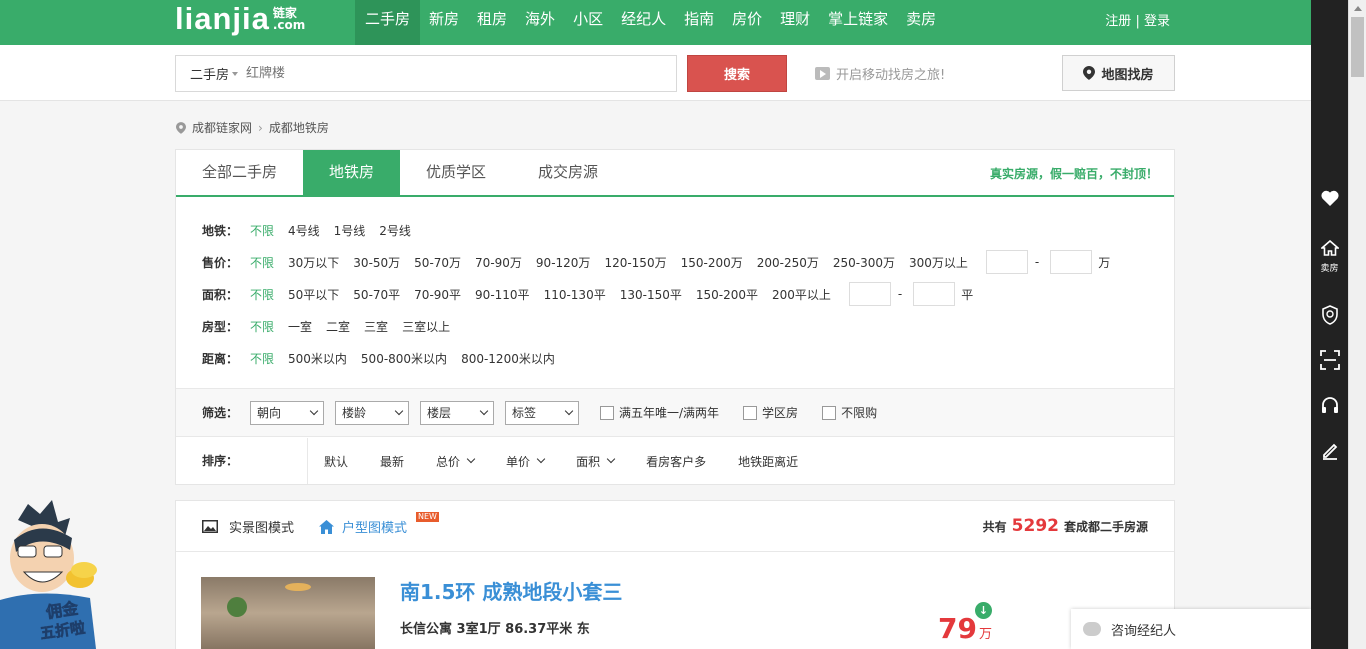 The height and width of the screenshot is (649, 1366). Describe the element at coordinates (211, 73) in the screenshot. I see `search-type-select: 二手房` at that location.